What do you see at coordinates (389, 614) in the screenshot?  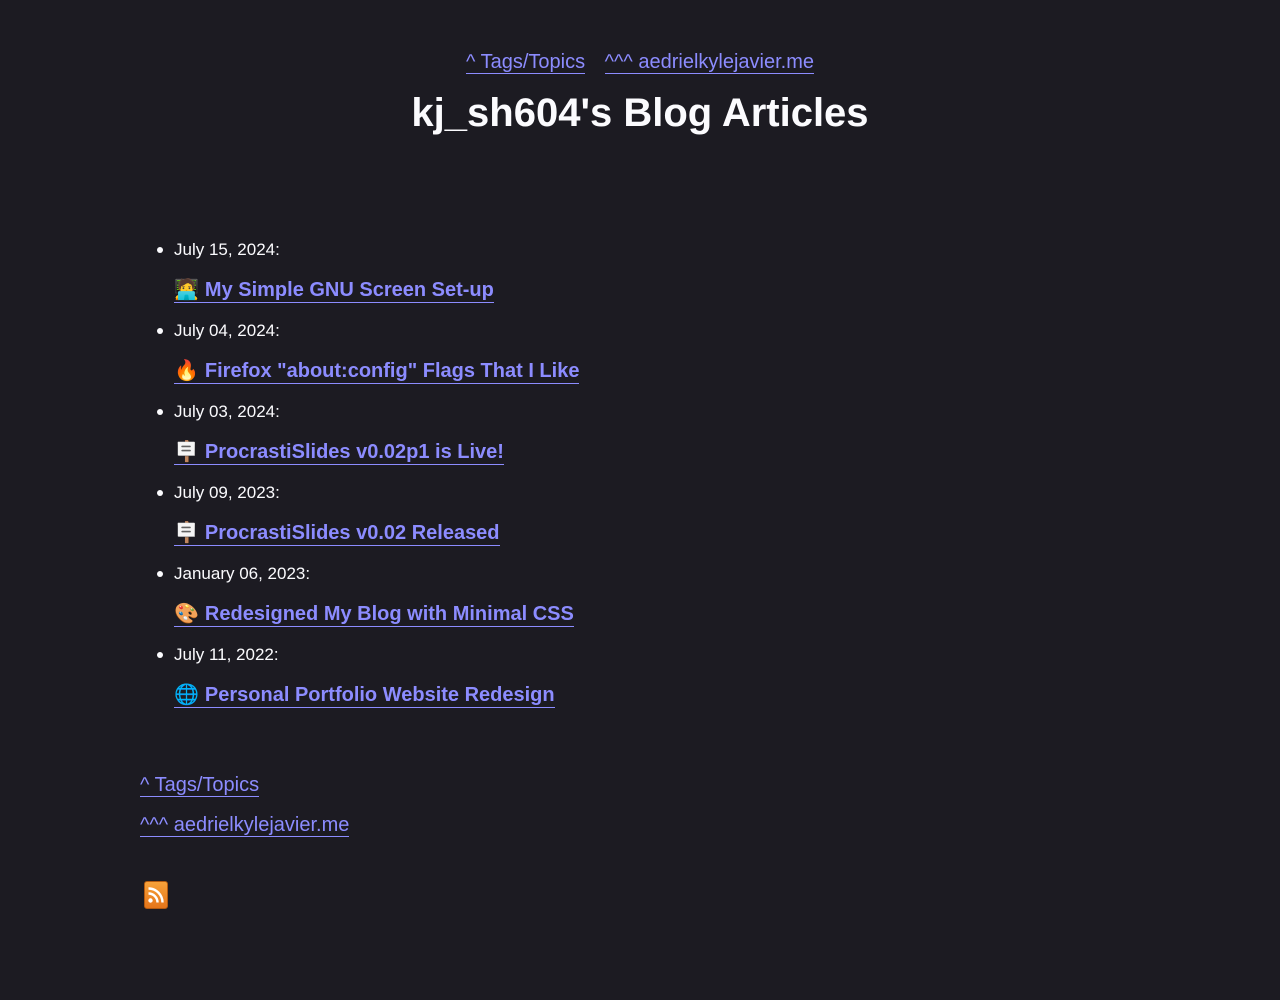 I see `article-title: Redesigned My Blog with Minimal CSS` at bounding box center [389, 614].